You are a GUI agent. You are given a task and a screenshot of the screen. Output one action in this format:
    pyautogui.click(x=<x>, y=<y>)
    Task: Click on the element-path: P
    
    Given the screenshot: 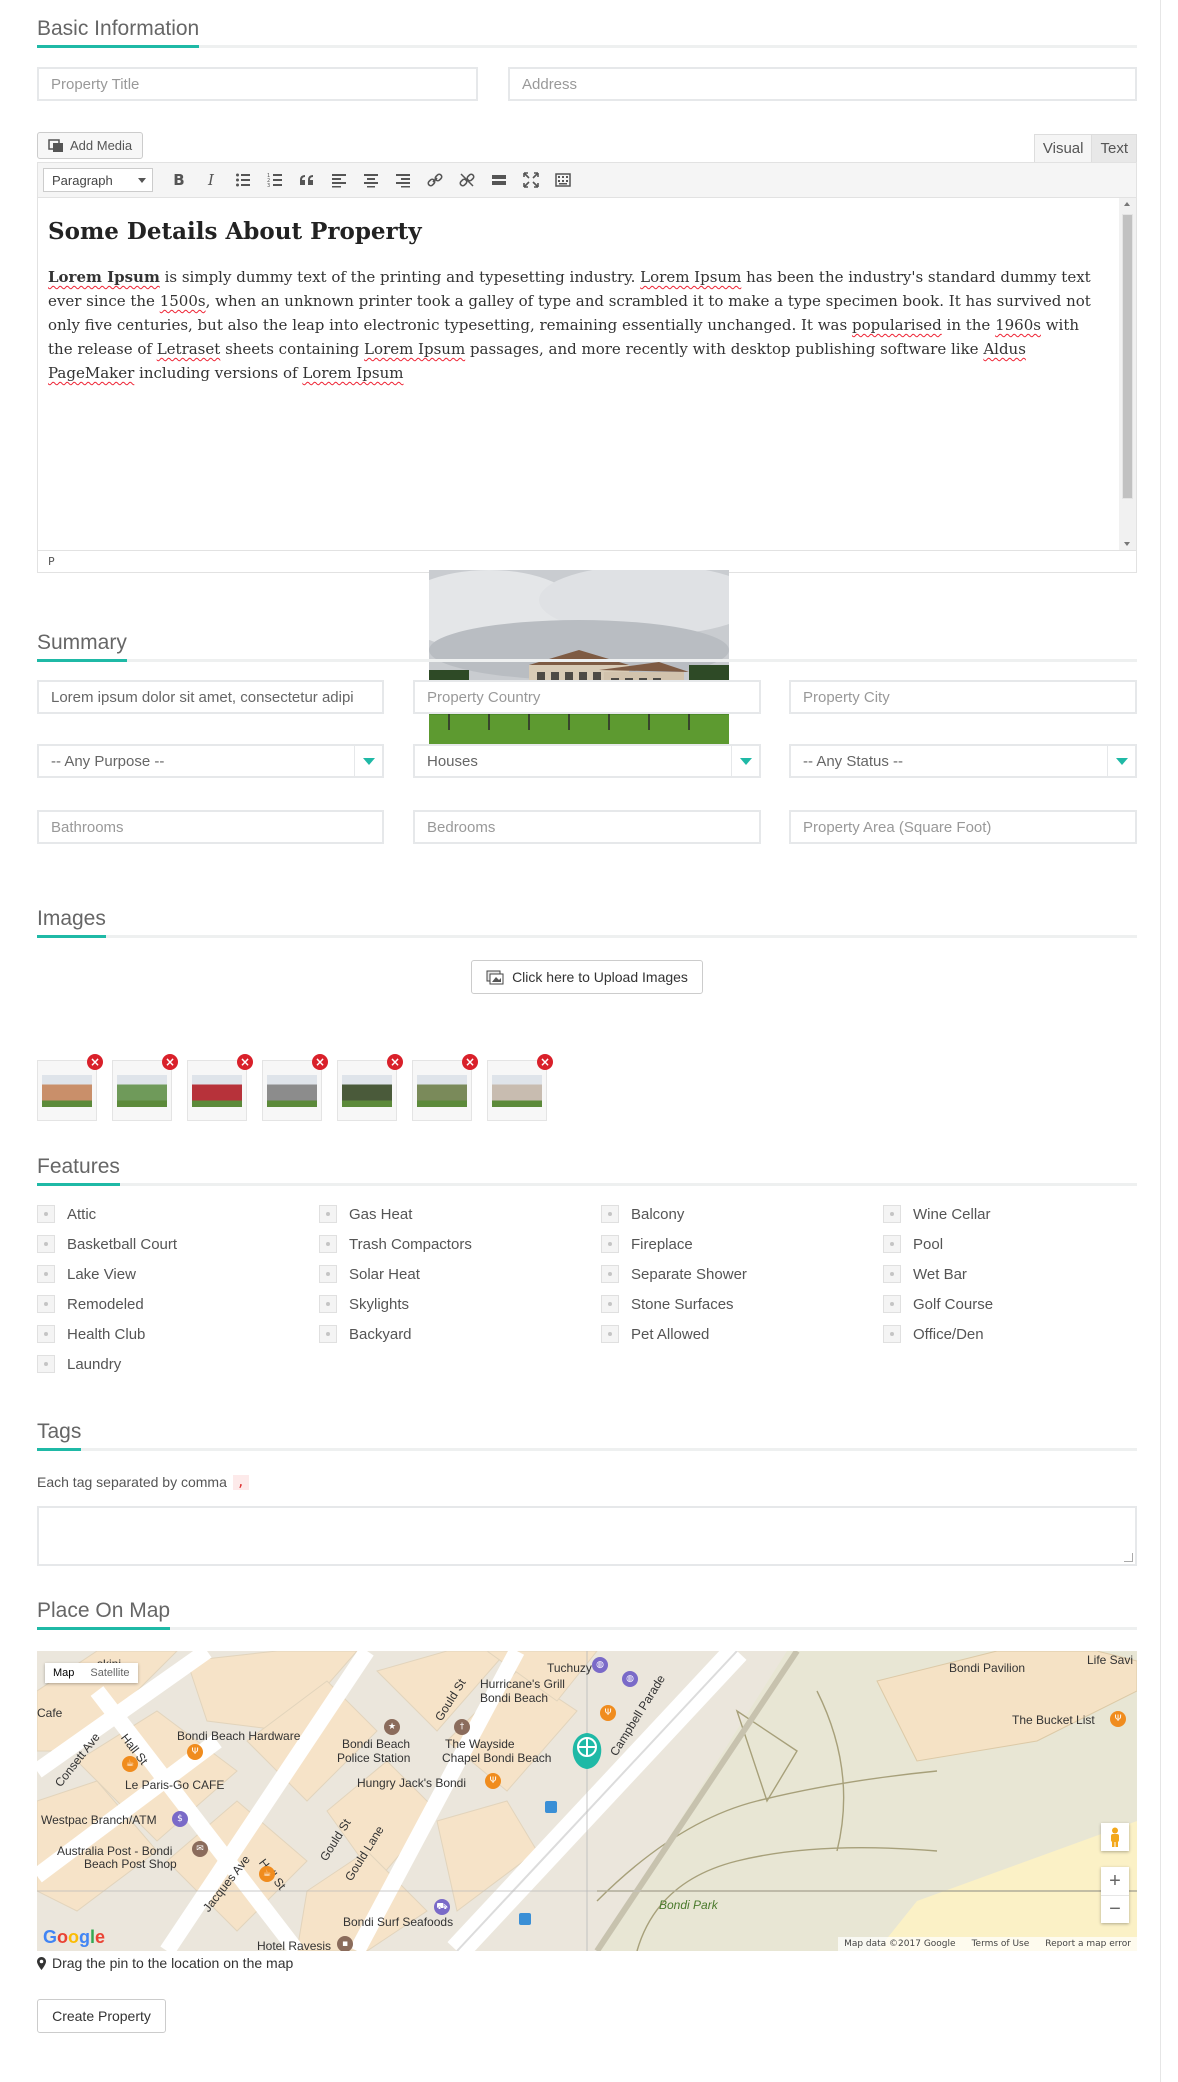 What is the action you would take?
    pyautogui.click(x=51, y=561)
    